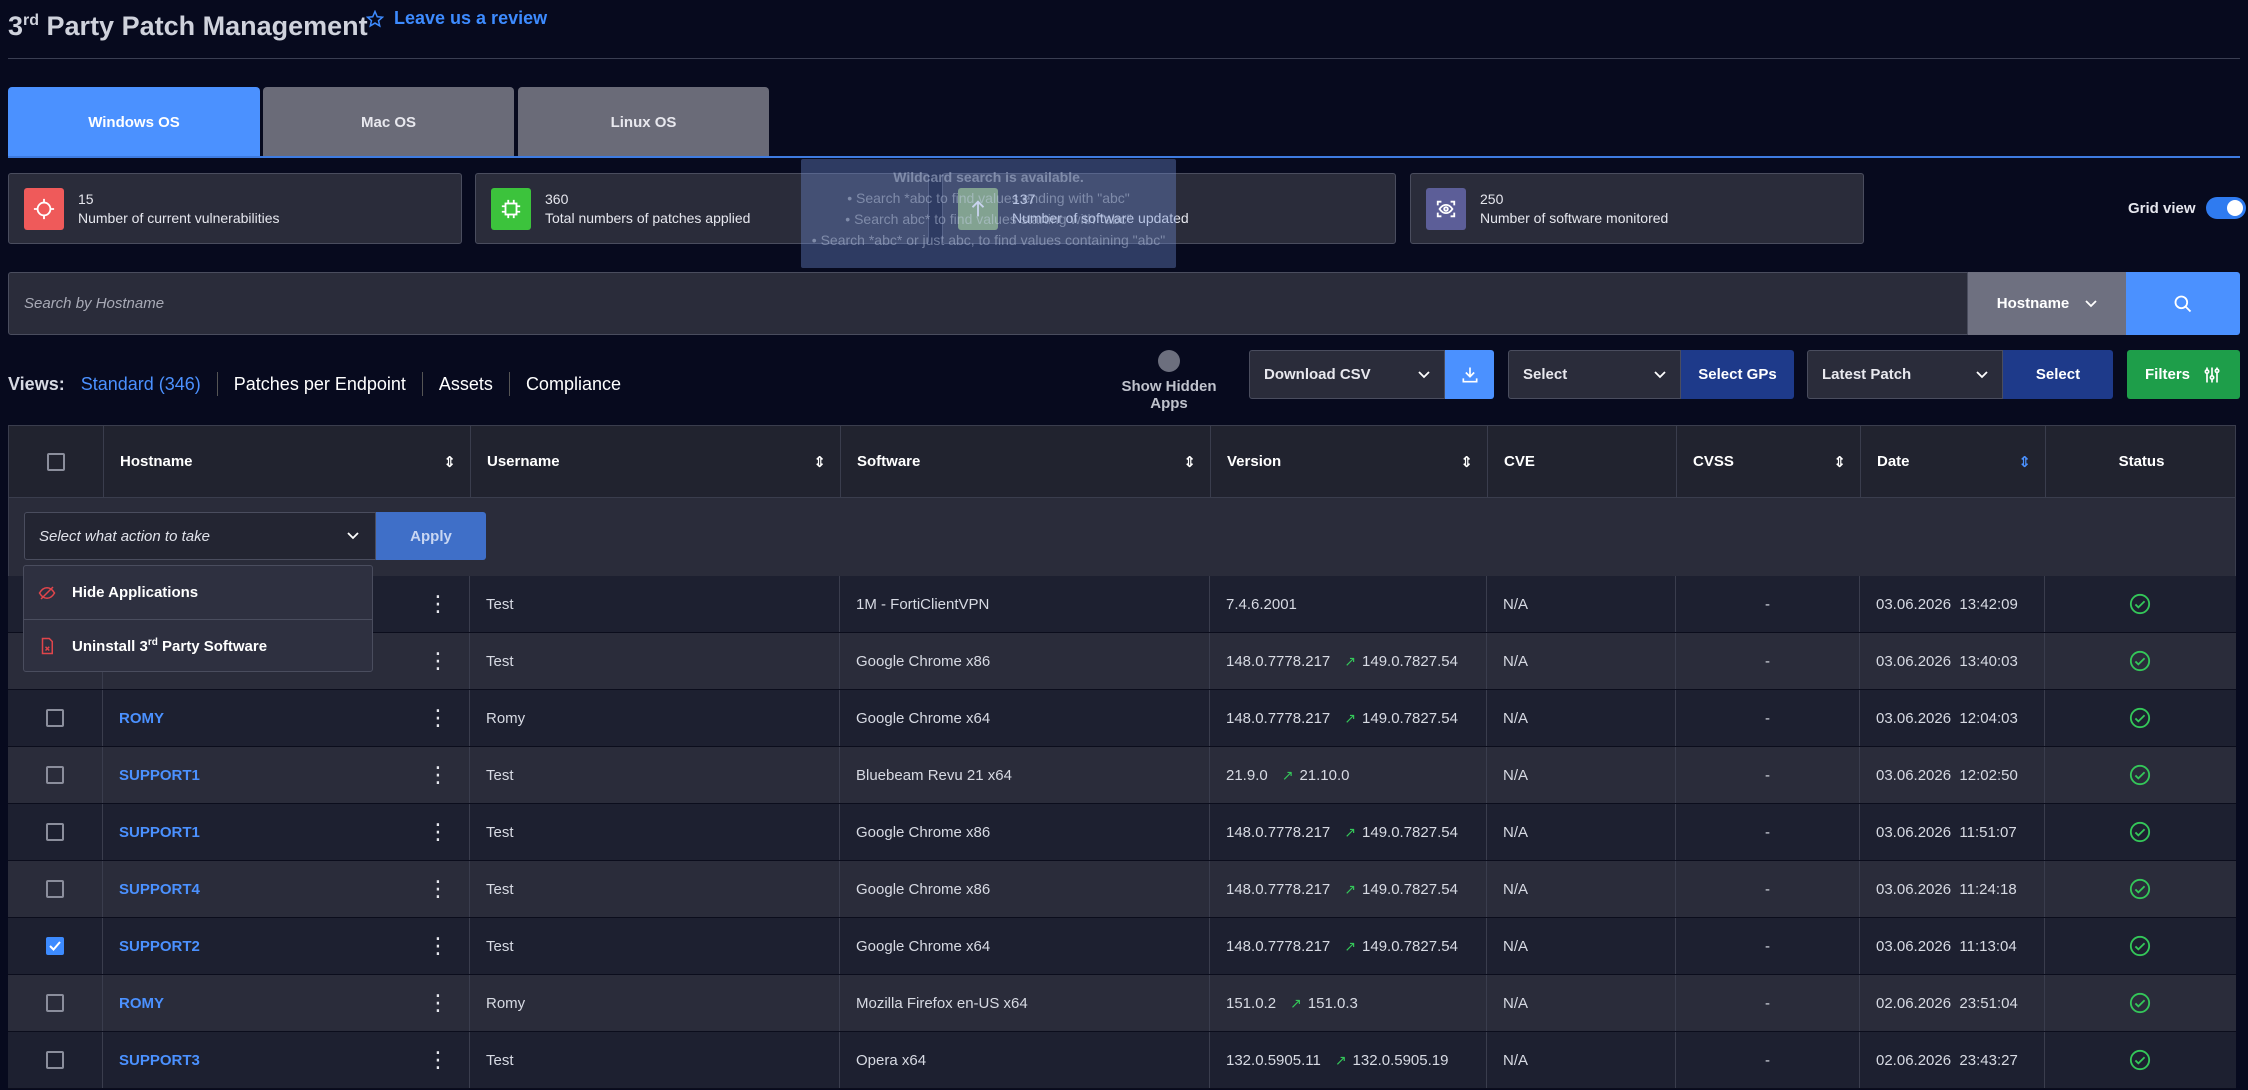 Image resolution: width=2248 pixels, height=1090 pixels. Describe the element at coordinates (200, 536) in the screenshot. I see `bulk-action-select: Select what action to take` at that location.